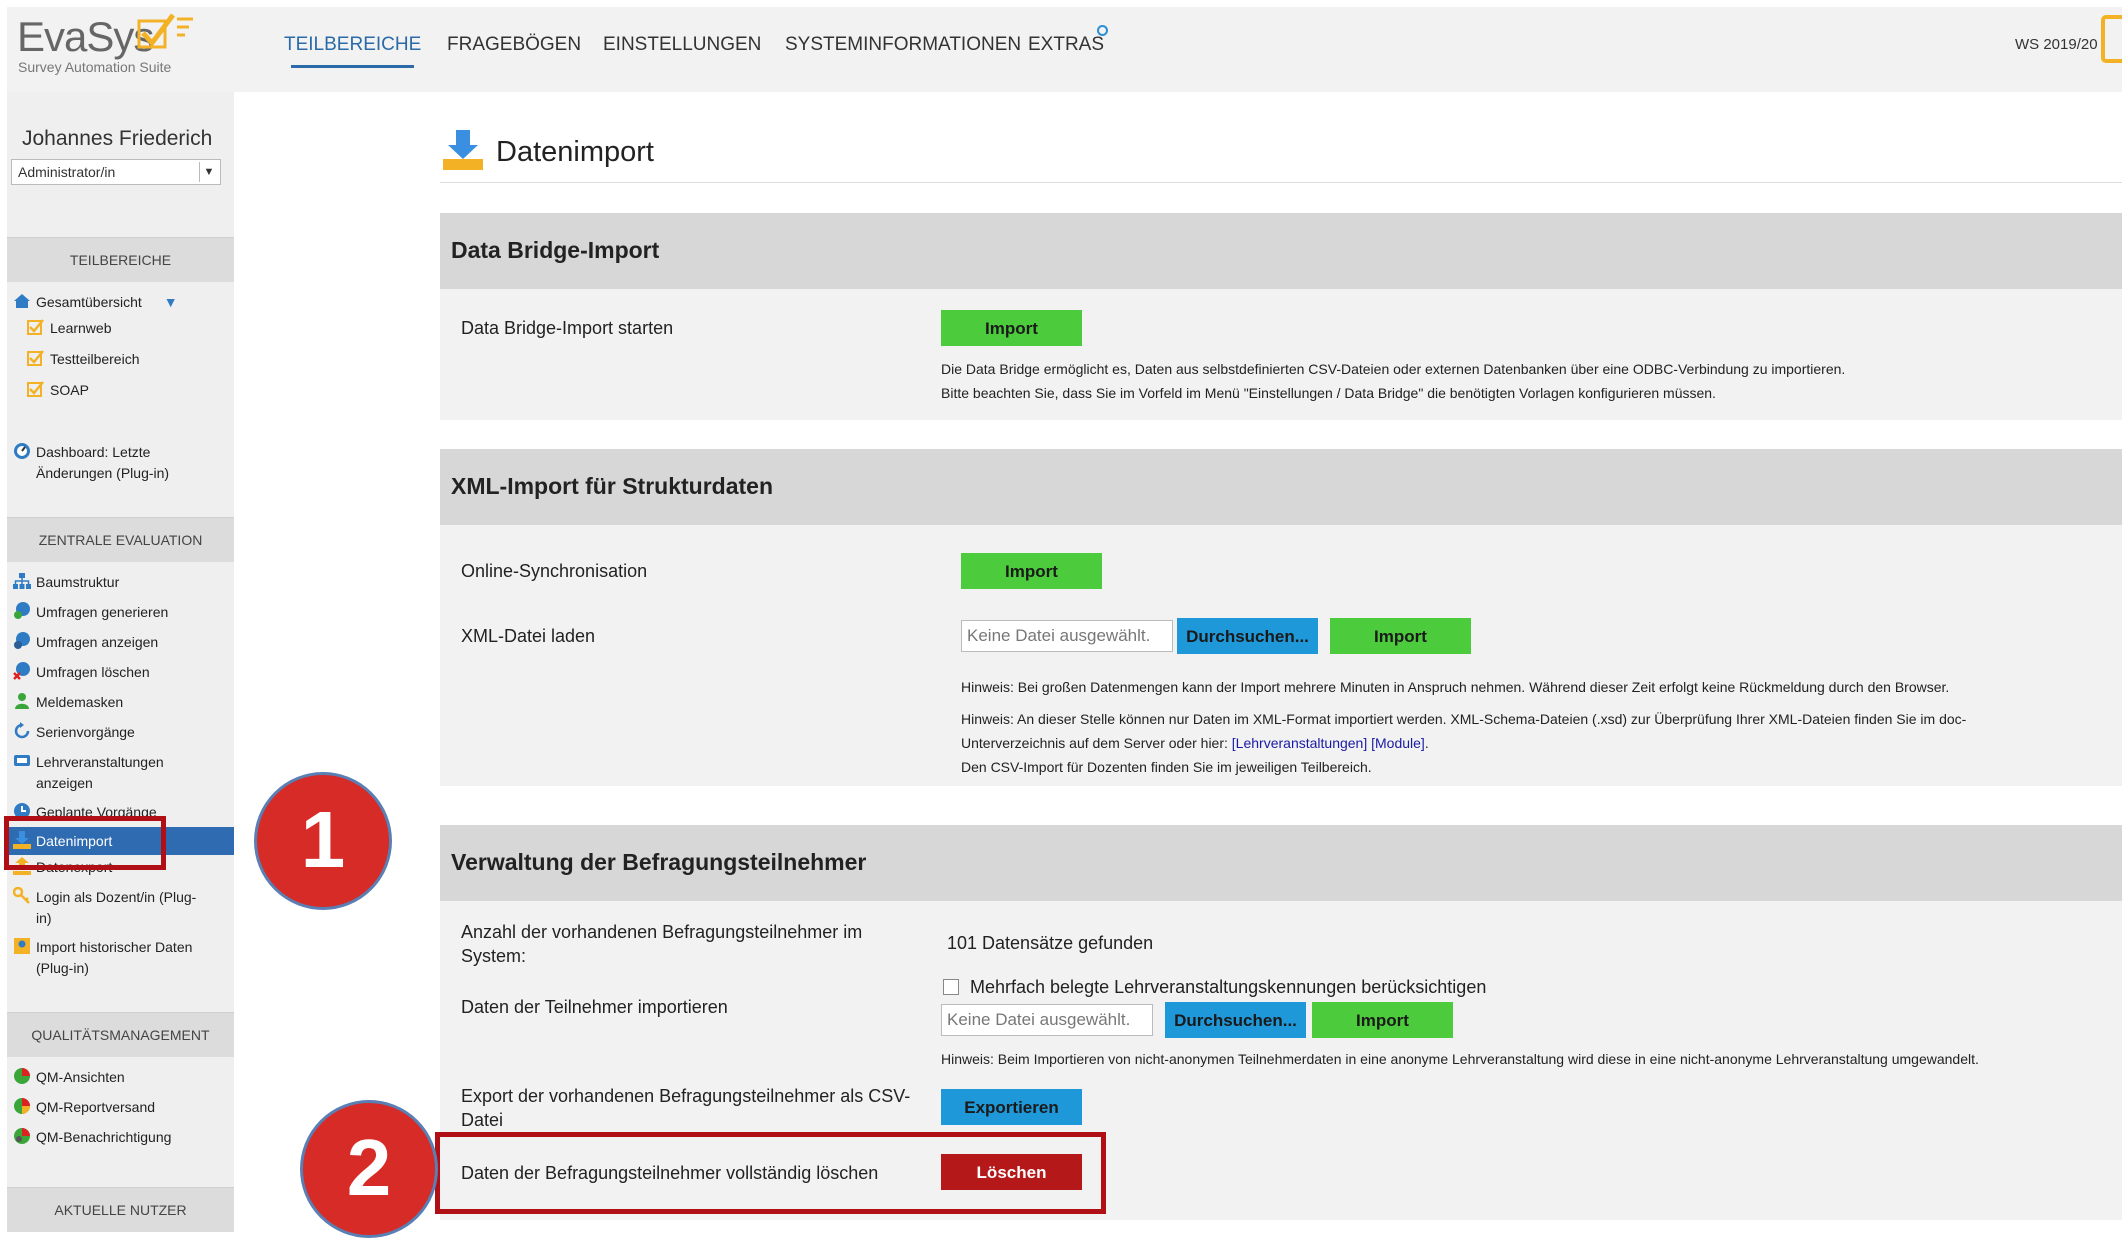  Describe the element at coordinates (21, 895) in the screenshot. I see `key-icon` at that location.